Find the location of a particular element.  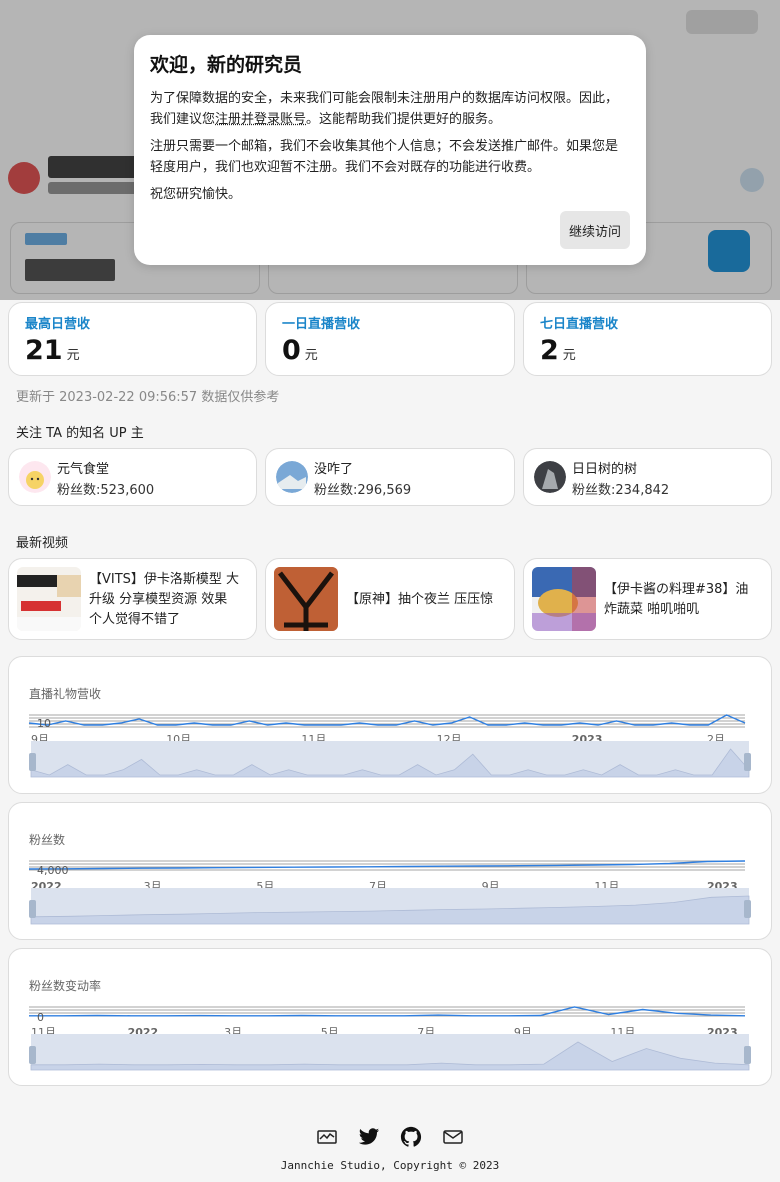

video-card: 【VITS】伊卡洛斯模型 大升级 分享模型资源 效果 个人觉得不错了 is located at coordinates (132, 599).